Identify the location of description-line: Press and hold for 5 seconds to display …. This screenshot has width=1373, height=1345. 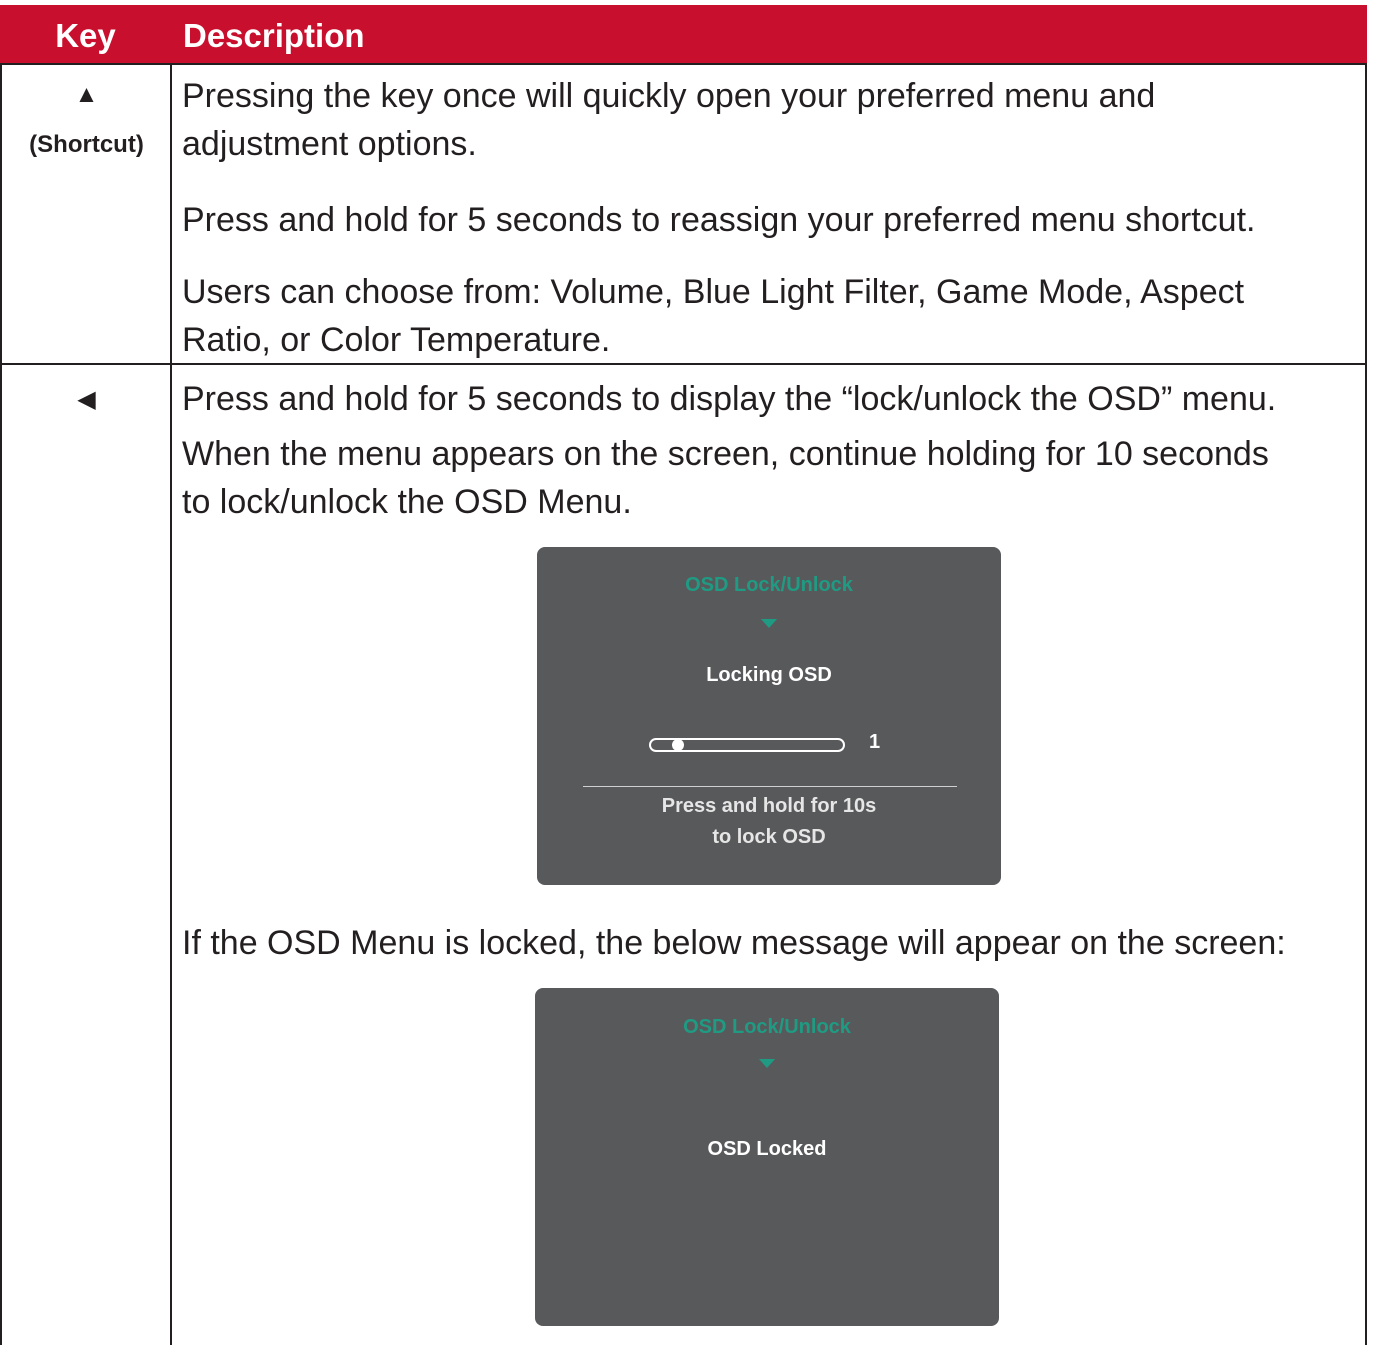
(729, 399).